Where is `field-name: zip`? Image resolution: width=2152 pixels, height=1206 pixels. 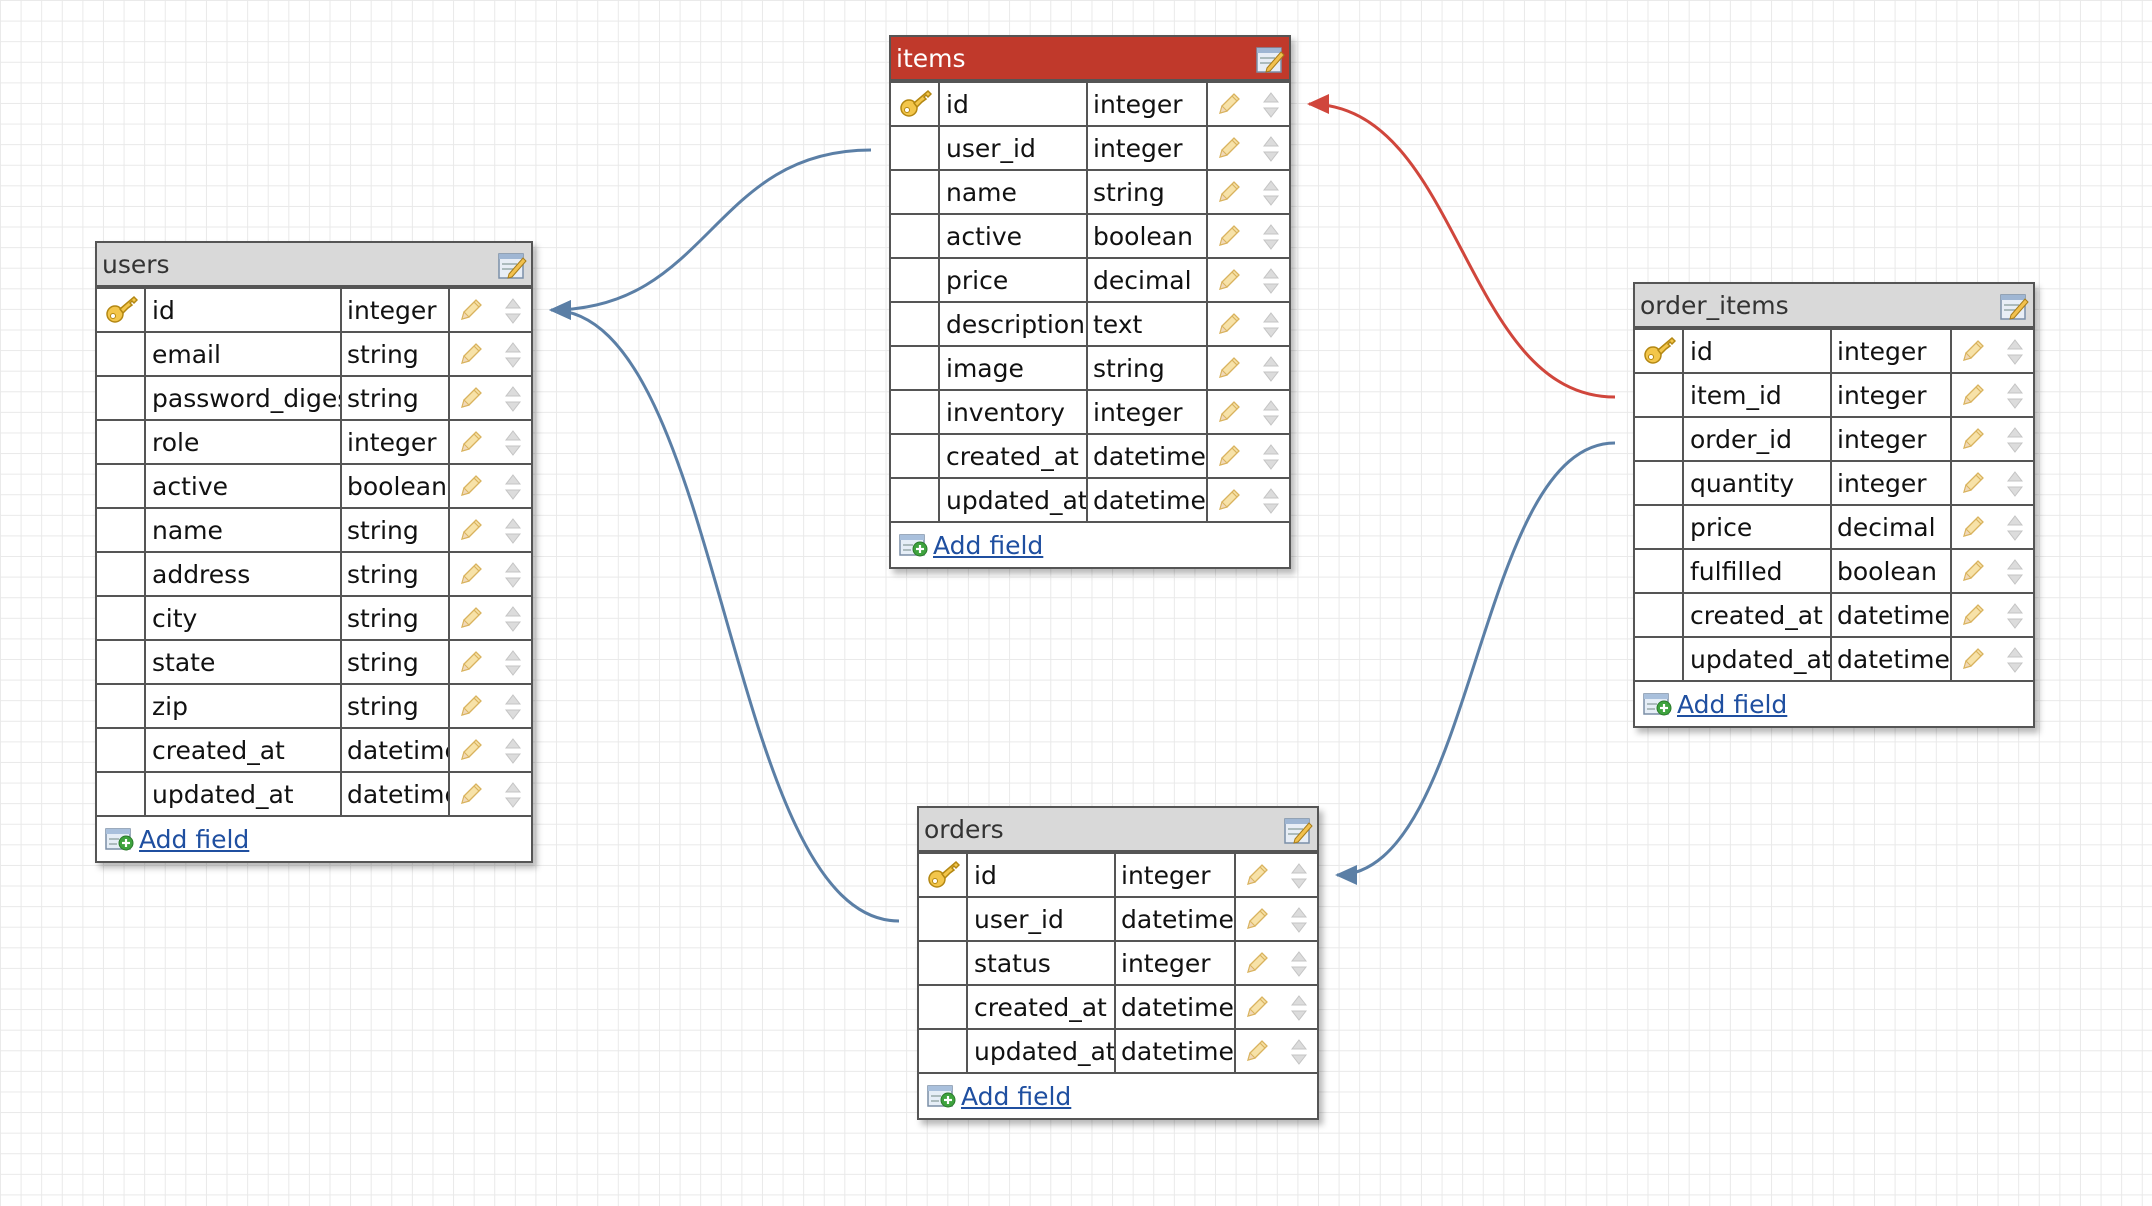
field-name: zip is located at coordinates (243, 706).